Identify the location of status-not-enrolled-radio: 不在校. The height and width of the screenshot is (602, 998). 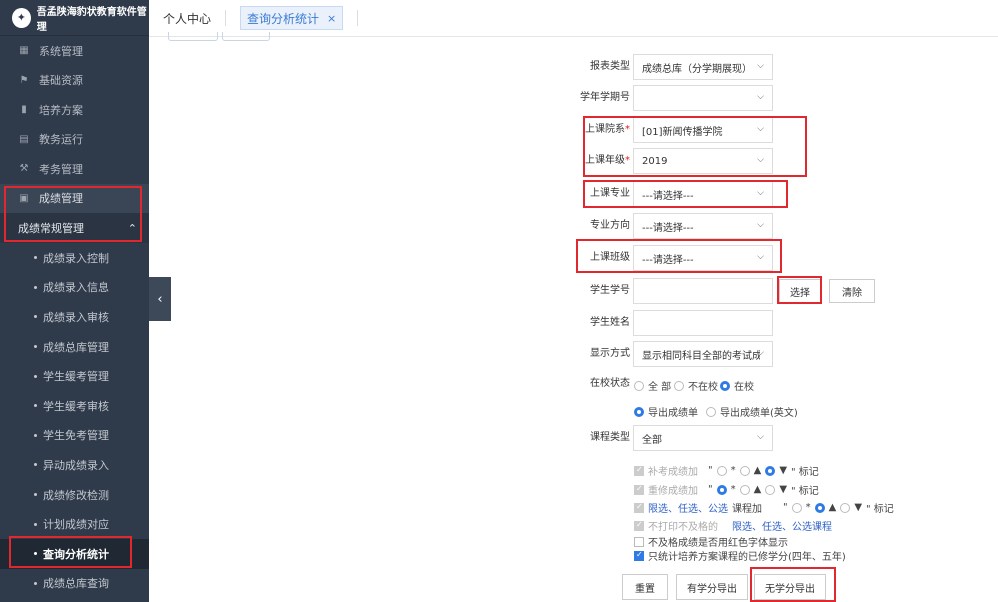
(696, 385).